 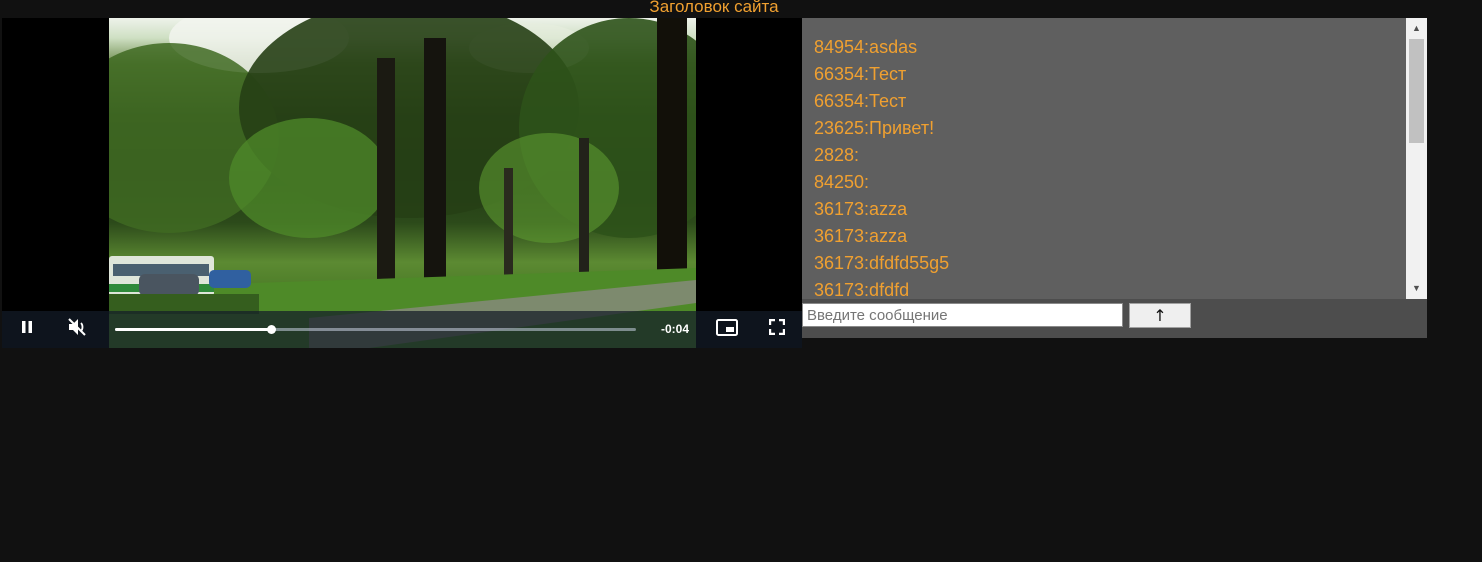 What do you see at coordinates (962, 315) in the screenshot?
I see `message-input` at bounding box center [962, 315].